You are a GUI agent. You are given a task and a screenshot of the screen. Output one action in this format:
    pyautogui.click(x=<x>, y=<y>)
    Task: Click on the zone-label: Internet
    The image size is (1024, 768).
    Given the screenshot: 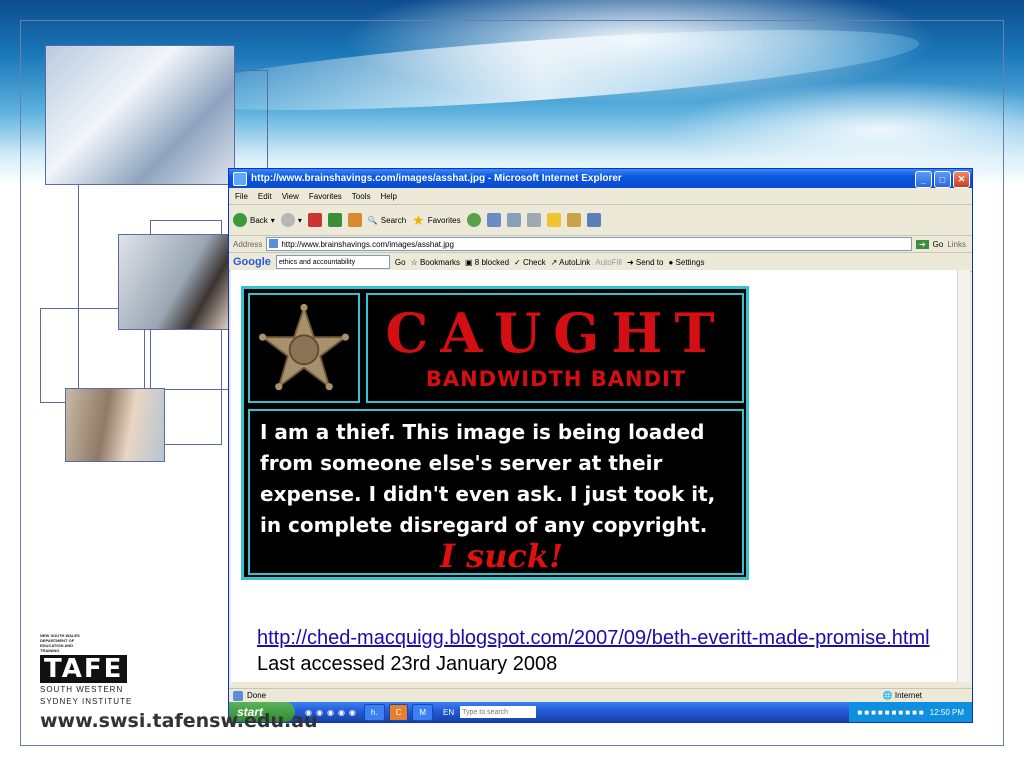 What is the action you would take?
    pyautogui.click(x=908, y=695)
    